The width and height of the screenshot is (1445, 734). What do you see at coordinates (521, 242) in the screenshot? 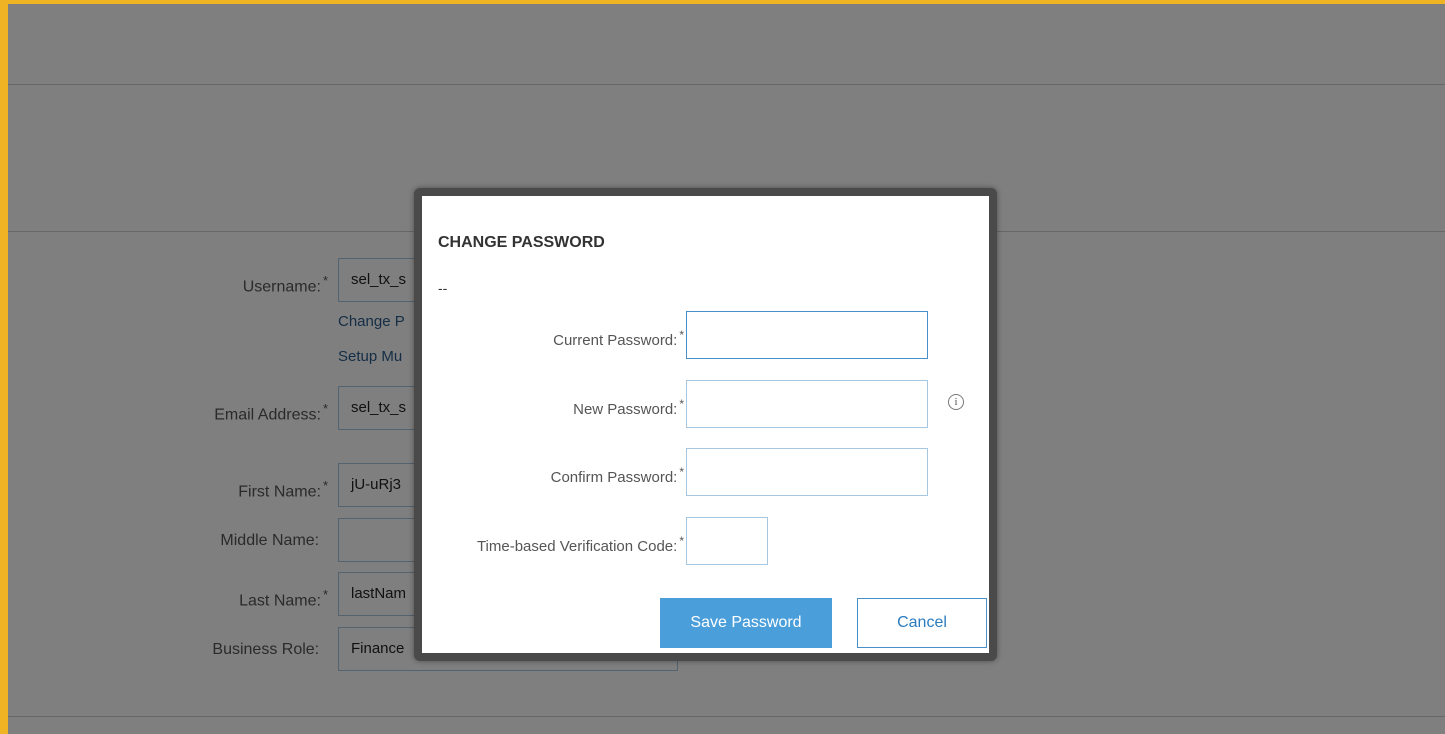
I see `dialog-title: CHANGE PASSWORD` at bounding box center [521, 242].